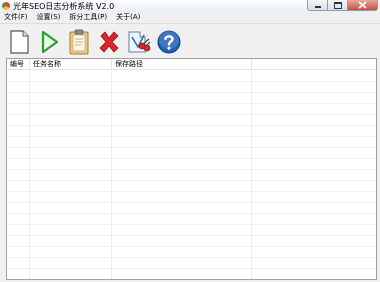  Describe the element at coordinates (128, 17) in the screenshot. I see `menu-about: 关于(A)` at that location.